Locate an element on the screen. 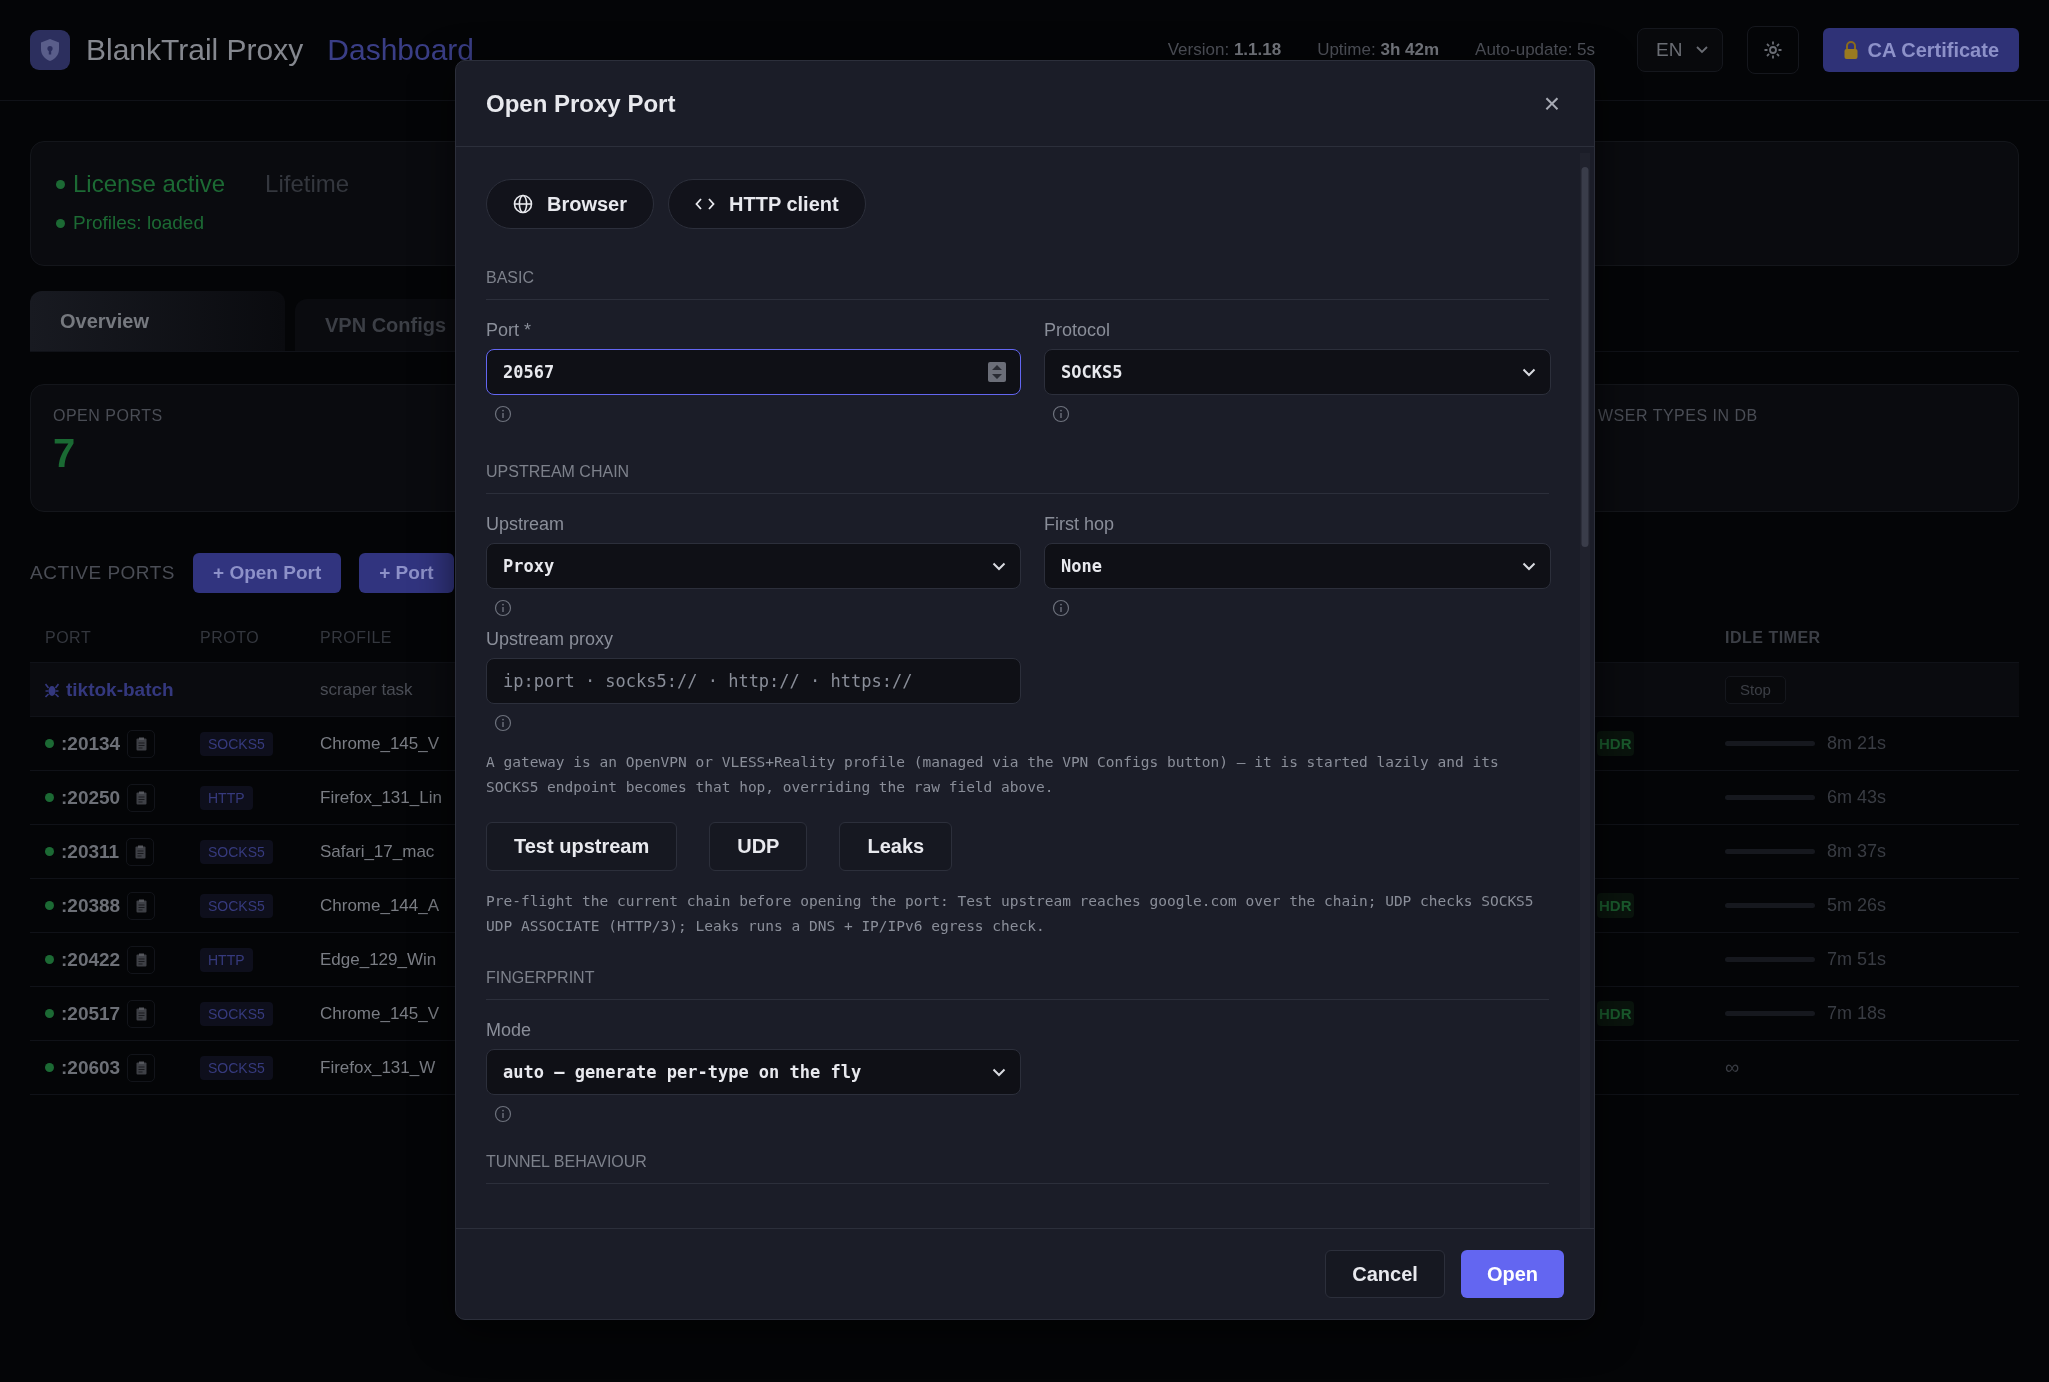  mode-button: HTTP client is located at coordinates (767, 204).